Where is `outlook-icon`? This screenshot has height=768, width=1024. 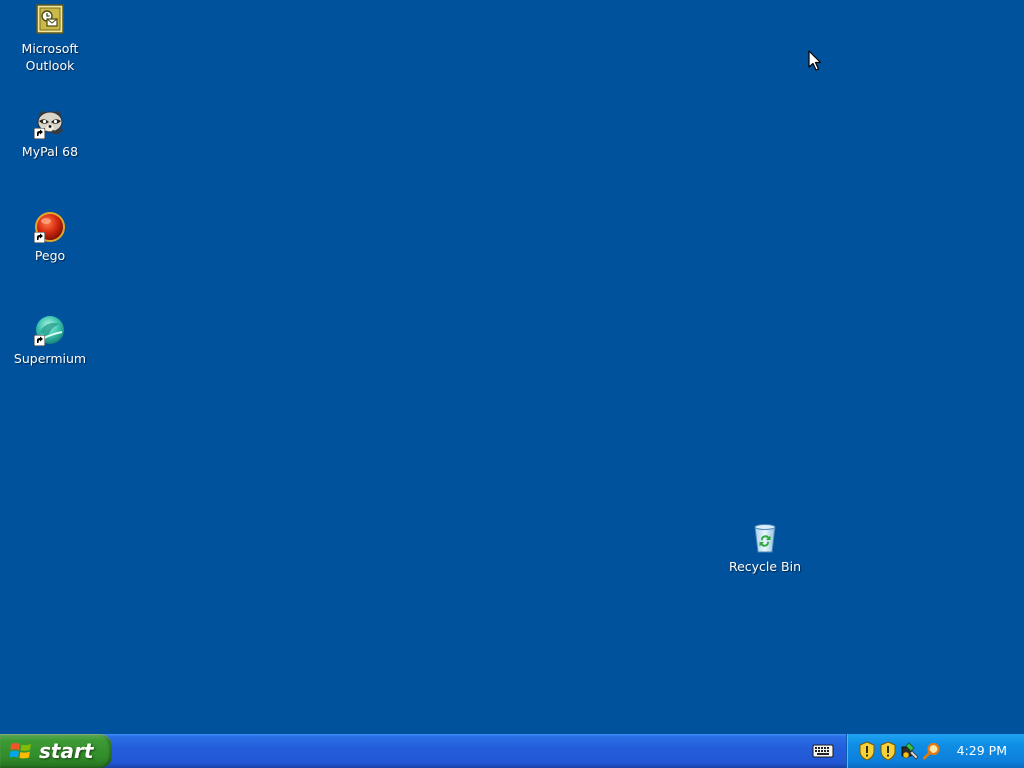
outlook-icon is located at coordinates (50, 20).